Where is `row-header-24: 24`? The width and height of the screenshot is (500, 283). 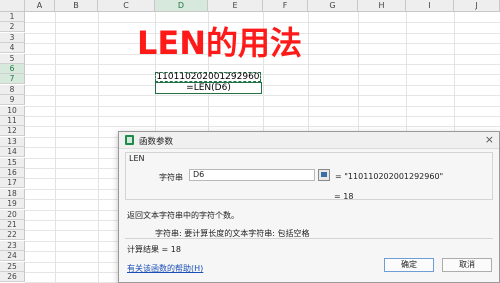
row-header-24: 24 is located at coordinates (12, 256).